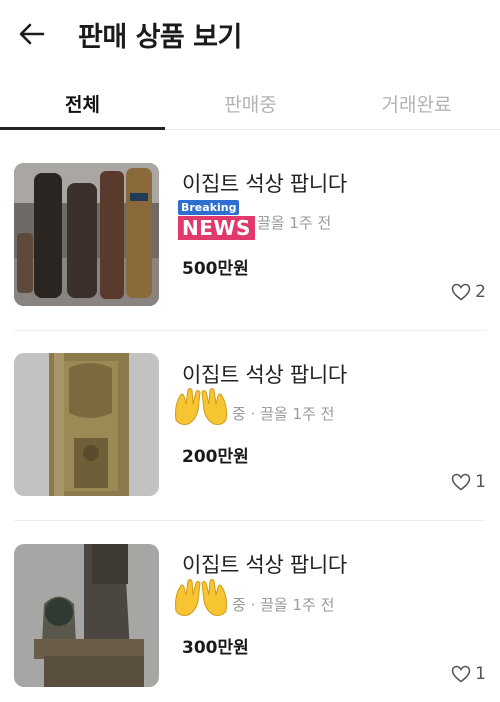 This screenshot has width=500, height=702. I want to click on arrow-left-icon, so click(32, 34).